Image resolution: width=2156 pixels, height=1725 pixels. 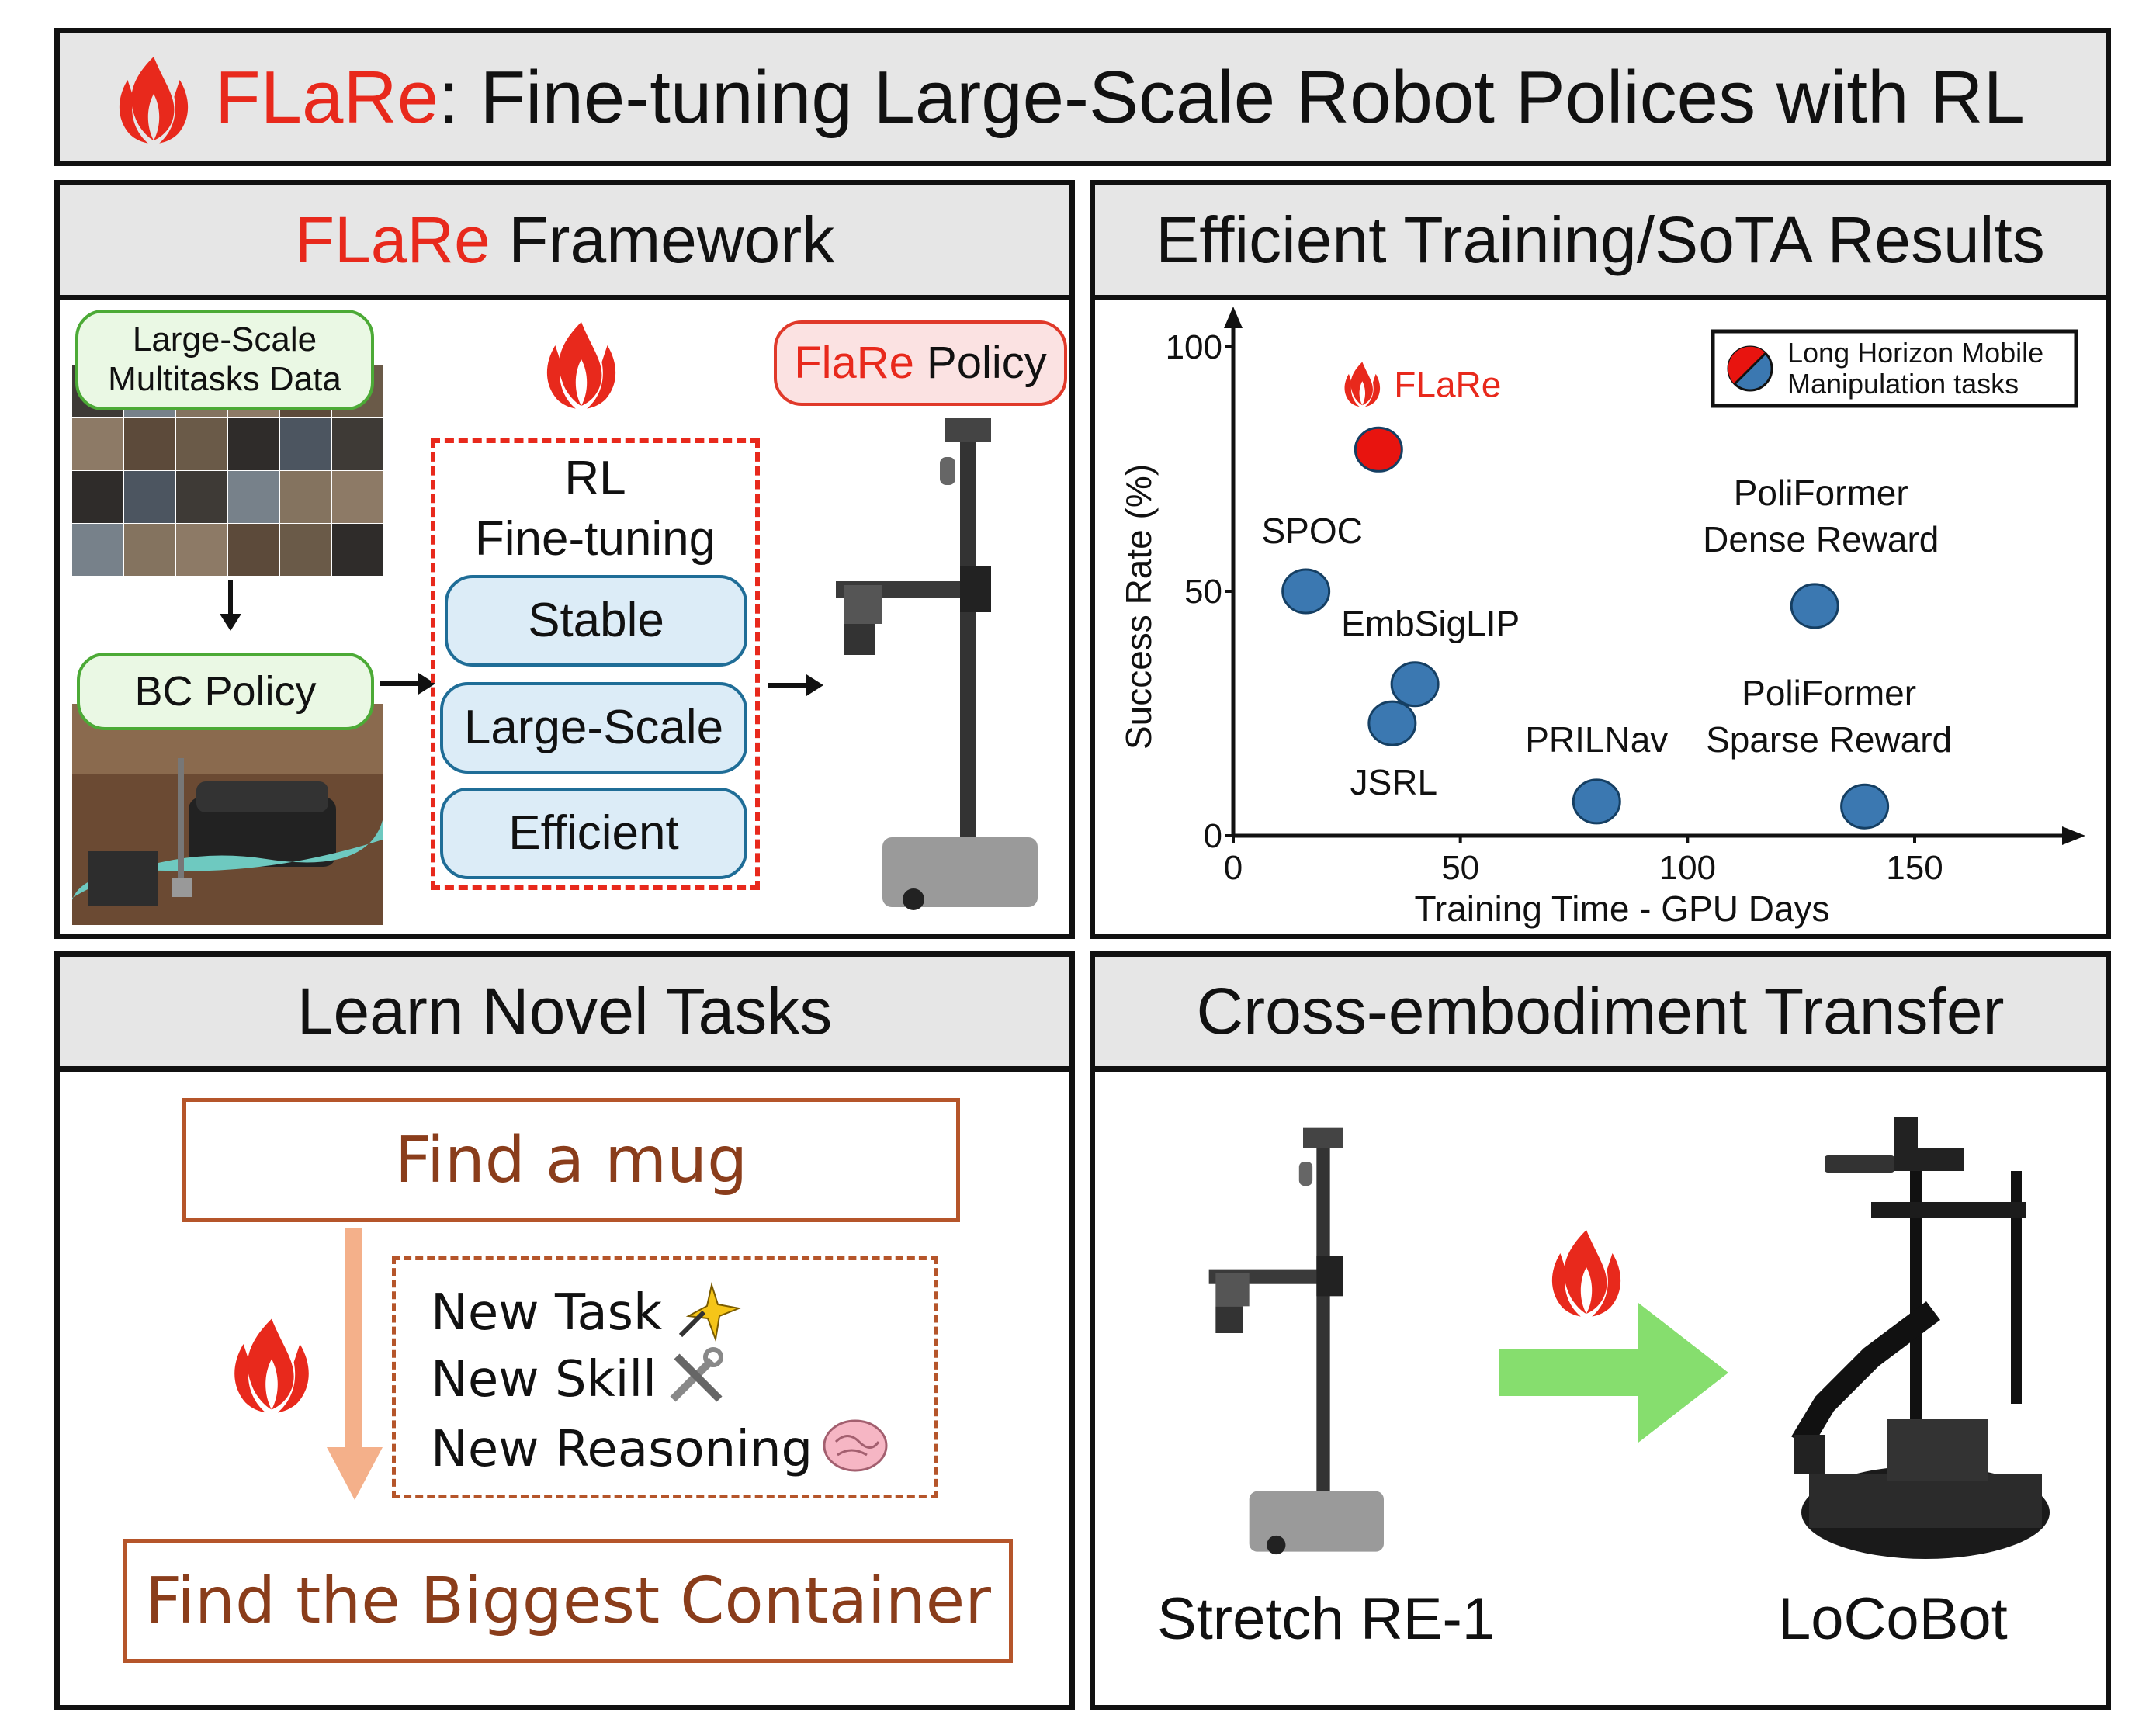 I want to click on point-label: Sparse Reward, so click(x=1829, y=739).